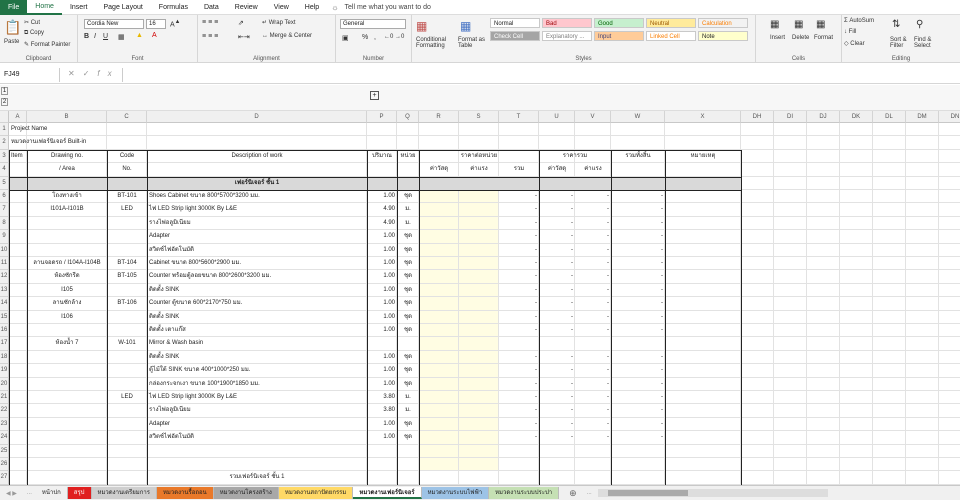 The image size is (960, 500). I want to click on tell-me-search: Tell me what you want to do, so click(388, 7).